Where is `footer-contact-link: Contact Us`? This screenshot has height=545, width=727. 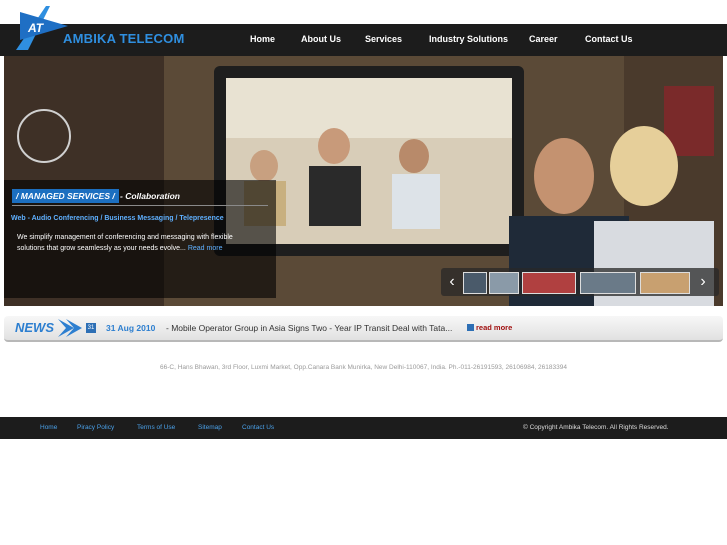 footer-contact-link: Contact Us is located at coordinates (258, 427).